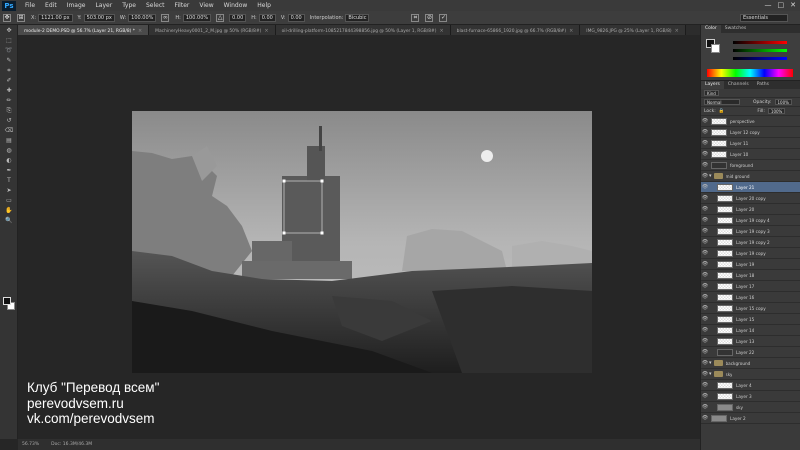  What do you see at coordinates (9, 70) in the screenshot?
I see `crop-icon: ⌗` at bounding box center [9, 70].